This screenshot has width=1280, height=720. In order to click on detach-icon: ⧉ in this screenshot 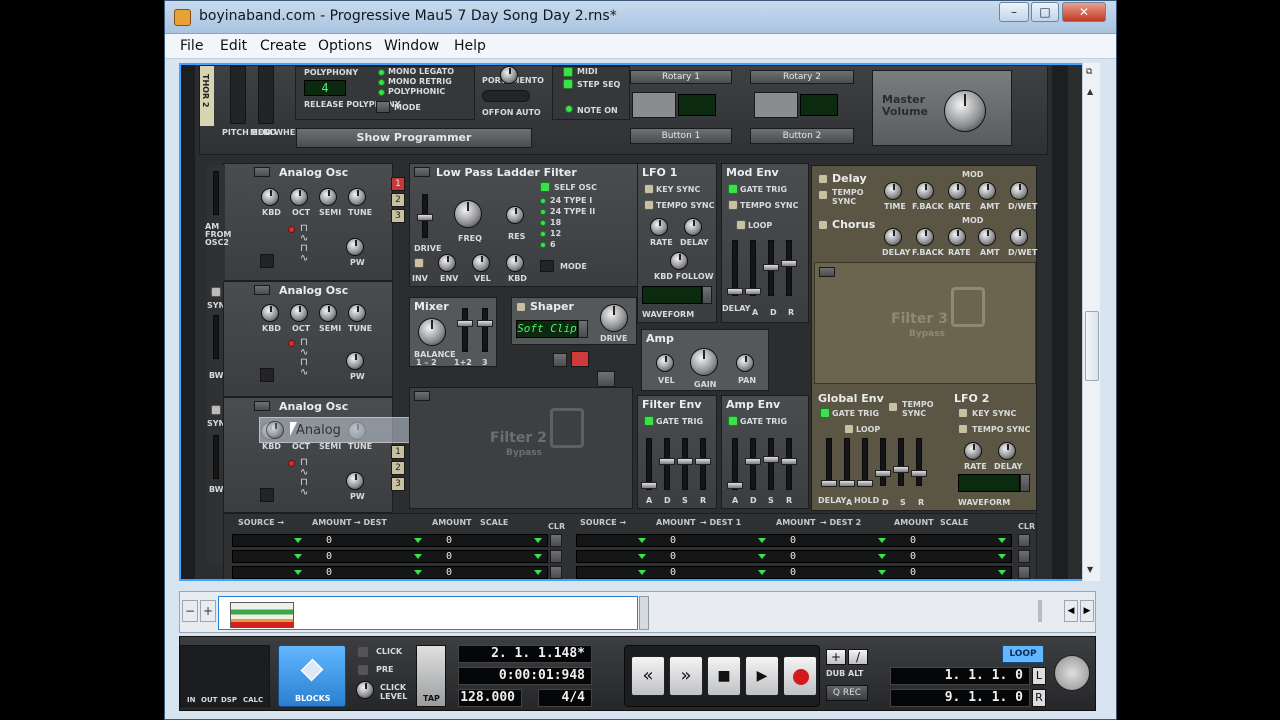, I will do `click(1089, 72)`.